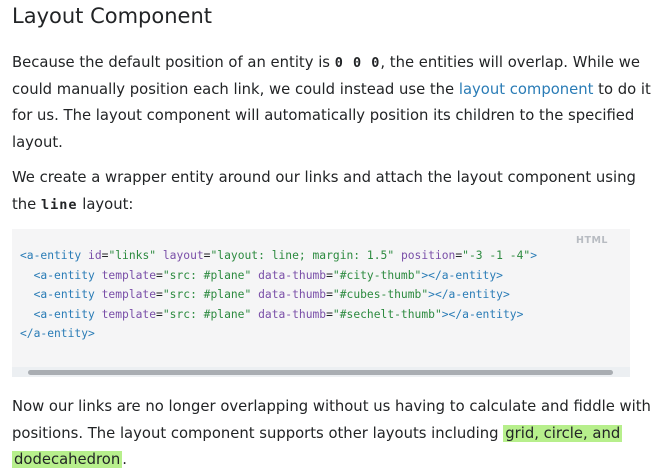 Image resolution: width=661 pixels, height=474 pixels. I want to click on code-token-str: "layout: line; margin: 1.5", so click(302, 255).